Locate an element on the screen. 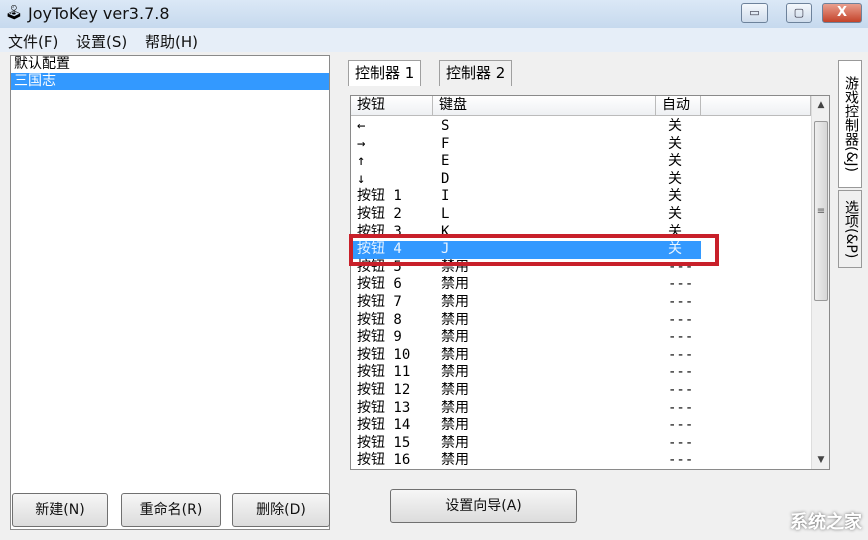 Image resolution: width=868 pixels, height=540 pixels. cell-button: ← is located at coordinates (361, 126).